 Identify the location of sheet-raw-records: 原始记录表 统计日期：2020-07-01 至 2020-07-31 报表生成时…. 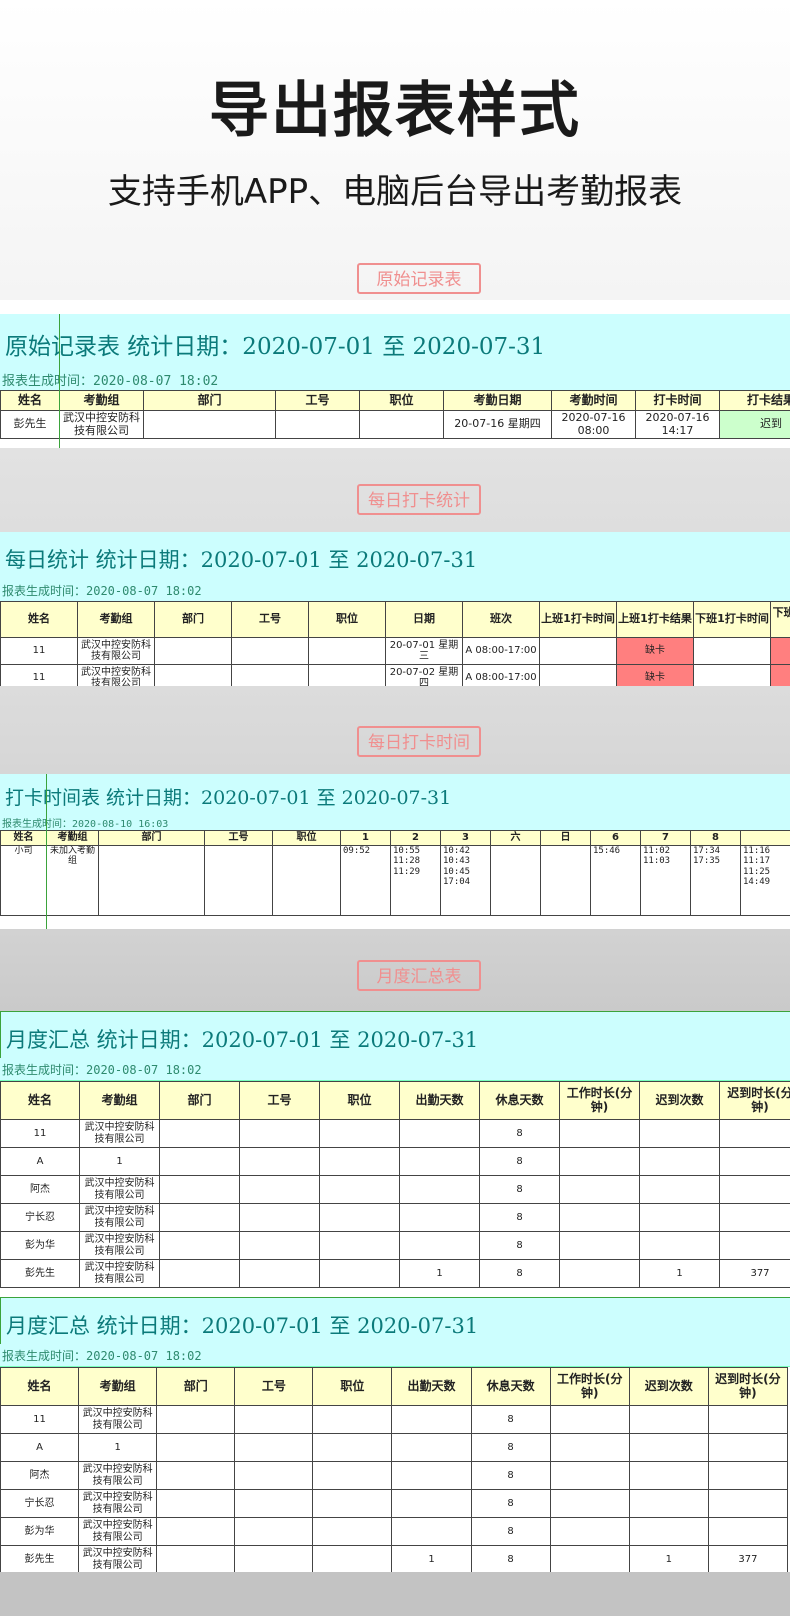
(395, 381).